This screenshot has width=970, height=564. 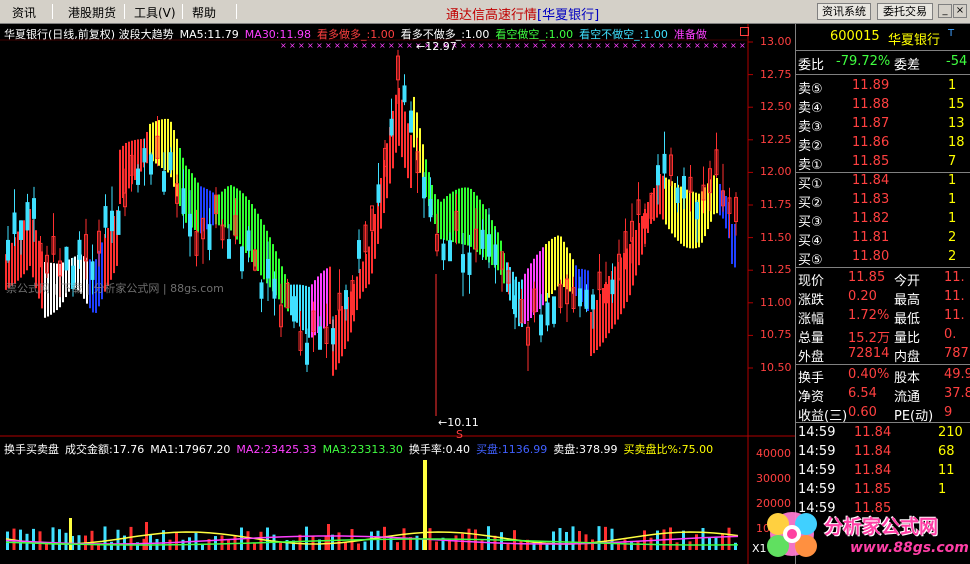 I want to click on bid-row: 买⑤ 11.80 2, so click(x=883, y=258).